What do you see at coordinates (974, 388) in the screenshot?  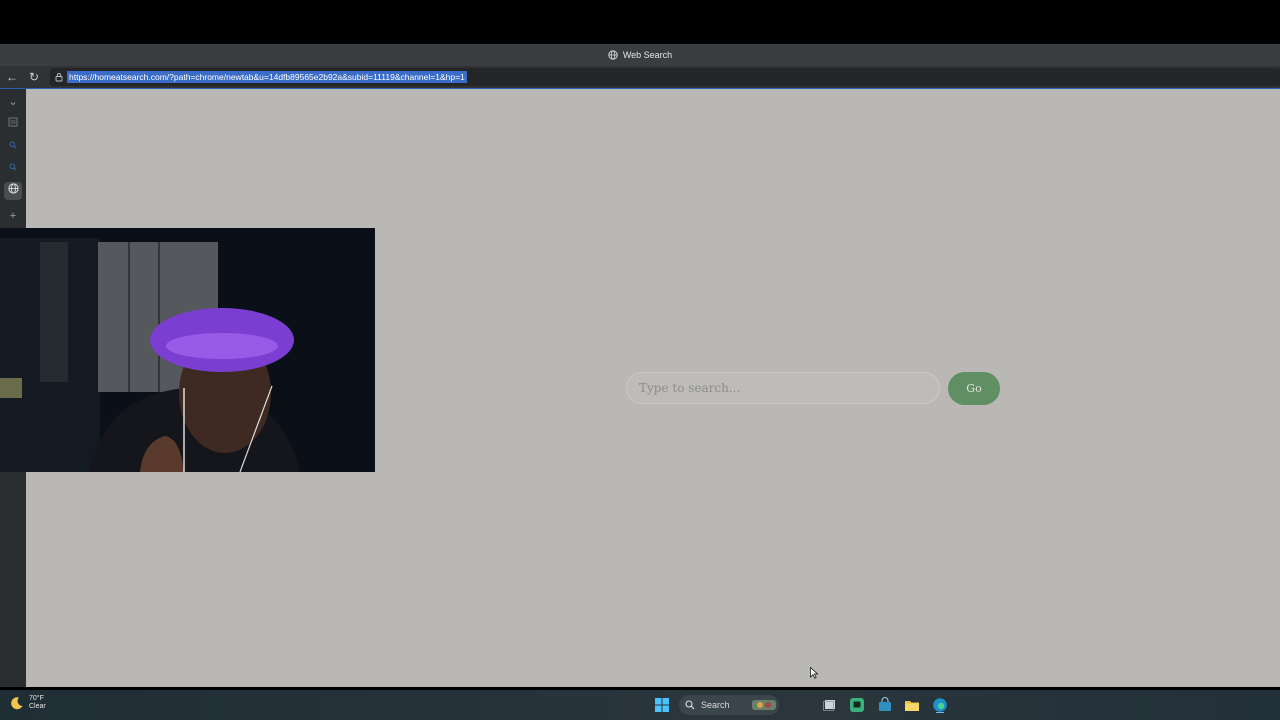 I see `go-button: Go` at bounding box center [974, 388].